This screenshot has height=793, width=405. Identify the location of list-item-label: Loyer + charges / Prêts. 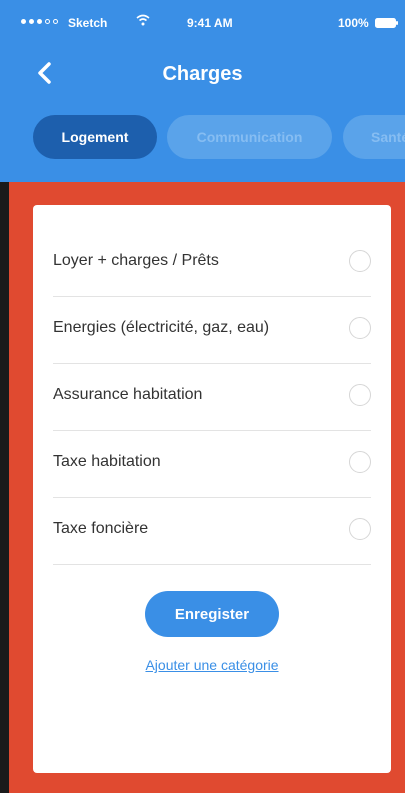
(136, 260).